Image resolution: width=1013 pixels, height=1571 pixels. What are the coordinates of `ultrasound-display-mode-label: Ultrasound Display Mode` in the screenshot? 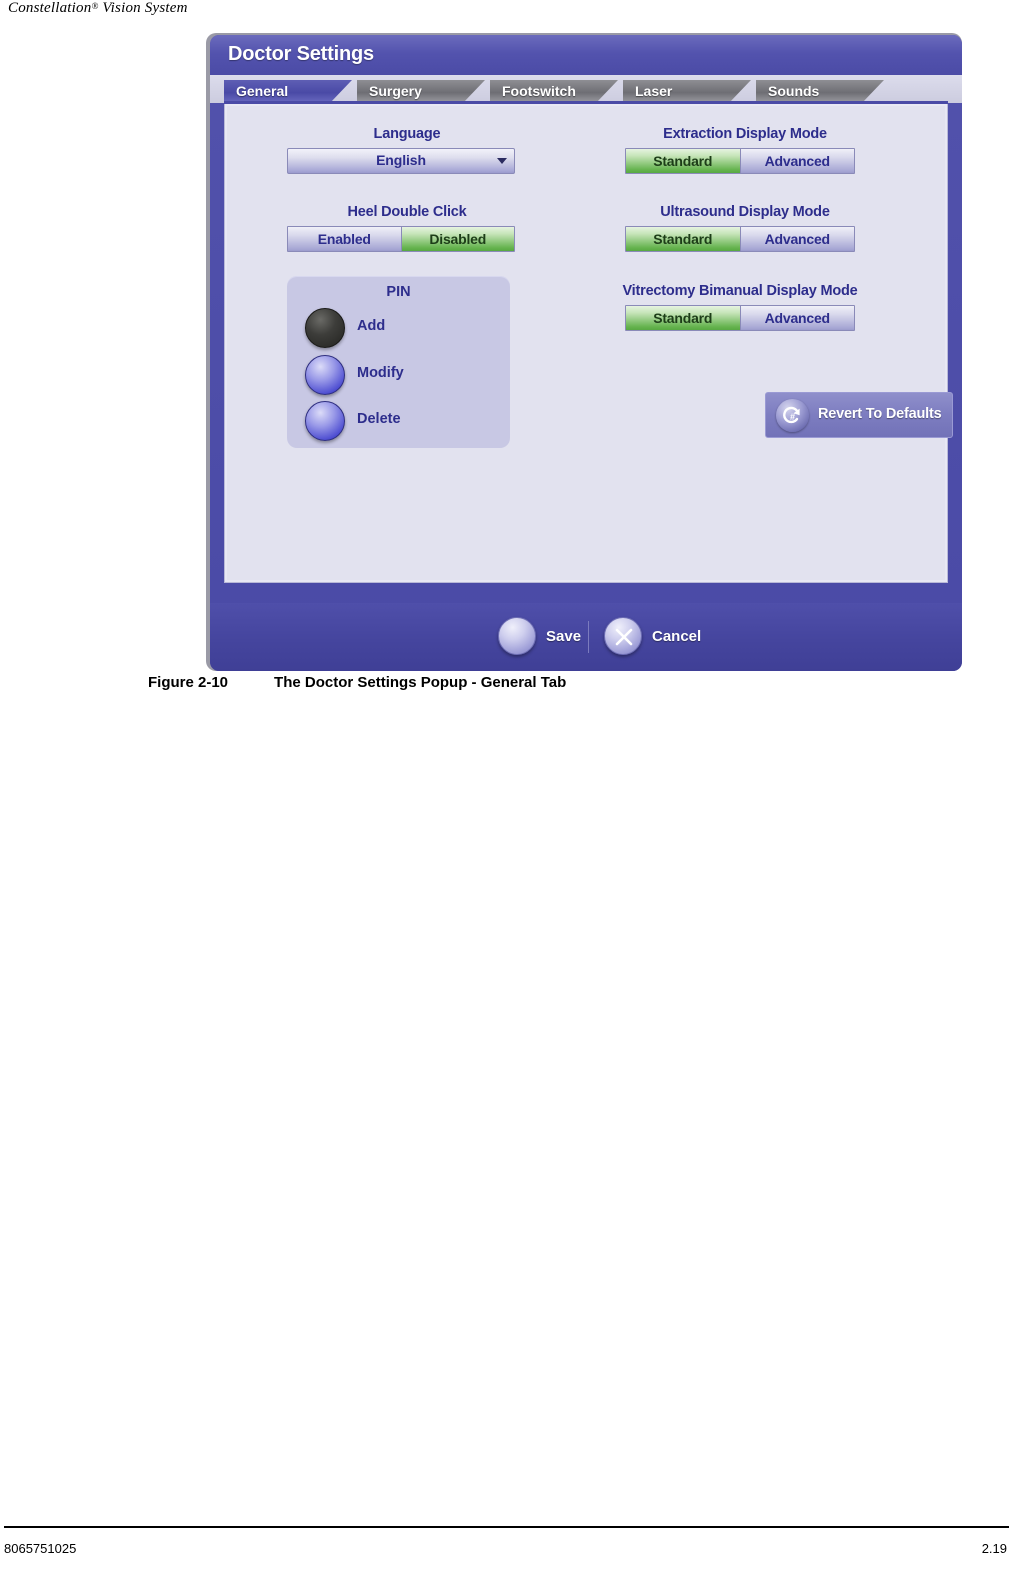 It's located at (745, 212).